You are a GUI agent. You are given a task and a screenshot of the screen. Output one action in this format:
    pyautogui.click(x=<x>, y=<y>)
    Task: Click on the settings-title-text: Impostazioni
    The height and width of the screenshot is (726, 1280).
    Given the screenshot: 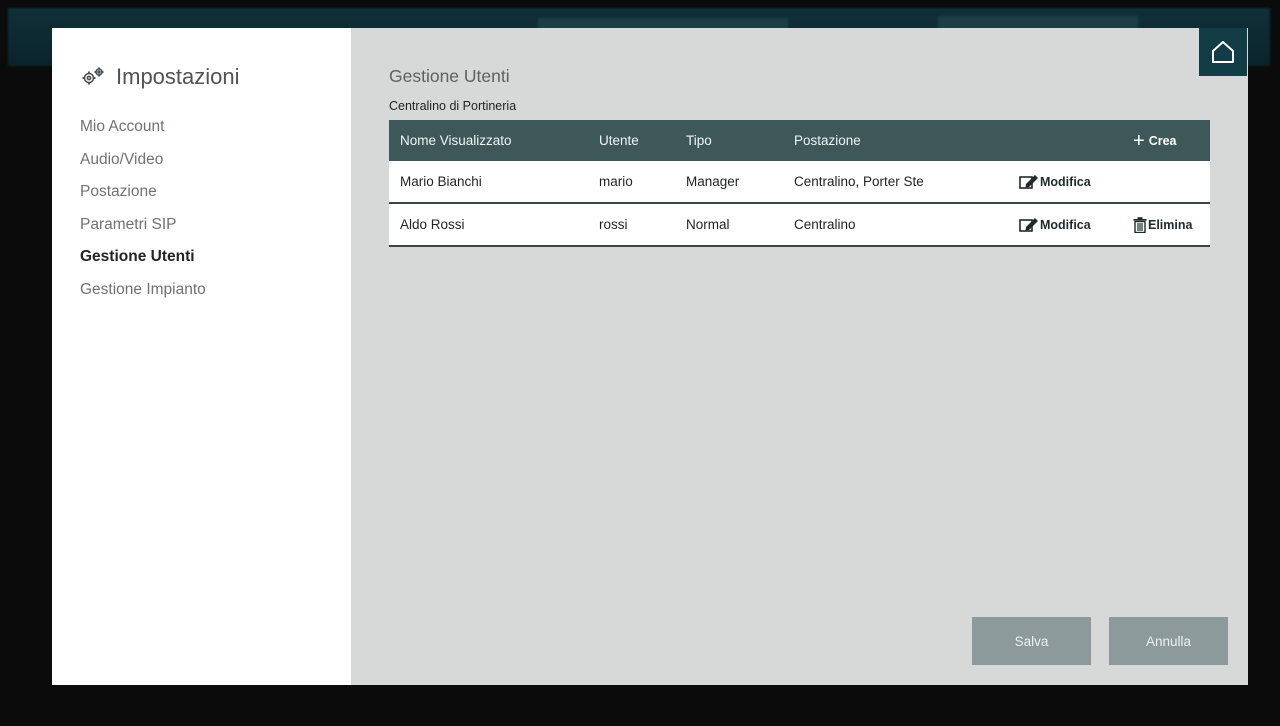 What is the action you would take?
    pyautogui.click(x=178, y=76)
    